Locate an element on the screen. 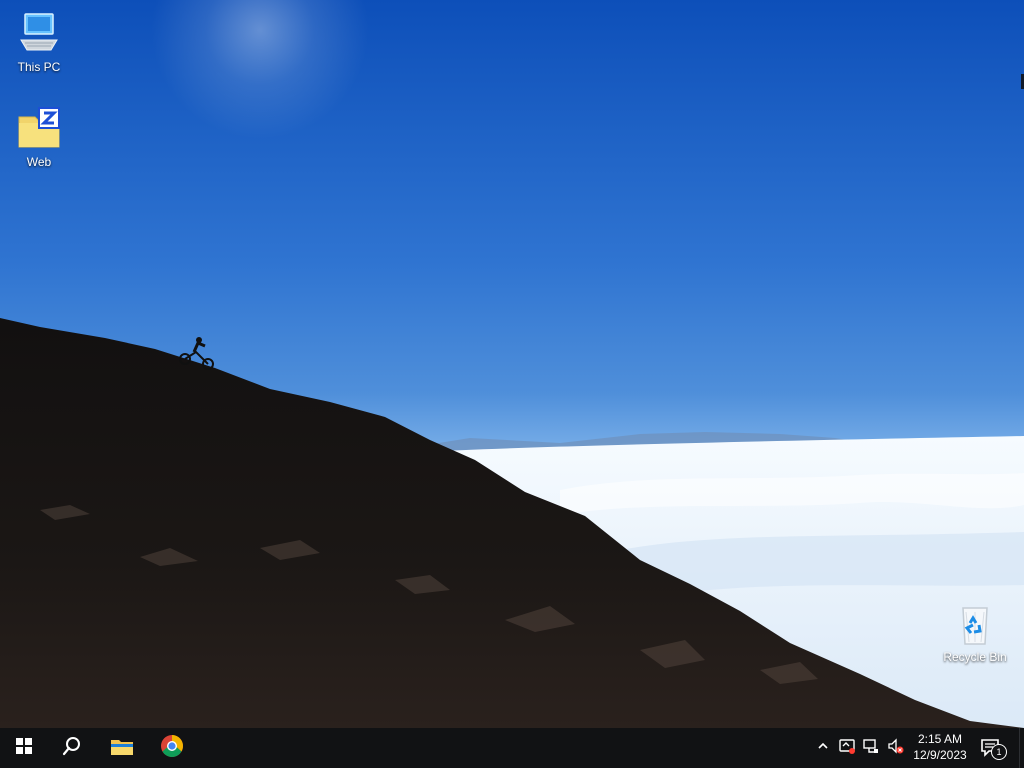 This screenshot has height=768, width=1024. computer-icon is located at coordinates (39, 34).